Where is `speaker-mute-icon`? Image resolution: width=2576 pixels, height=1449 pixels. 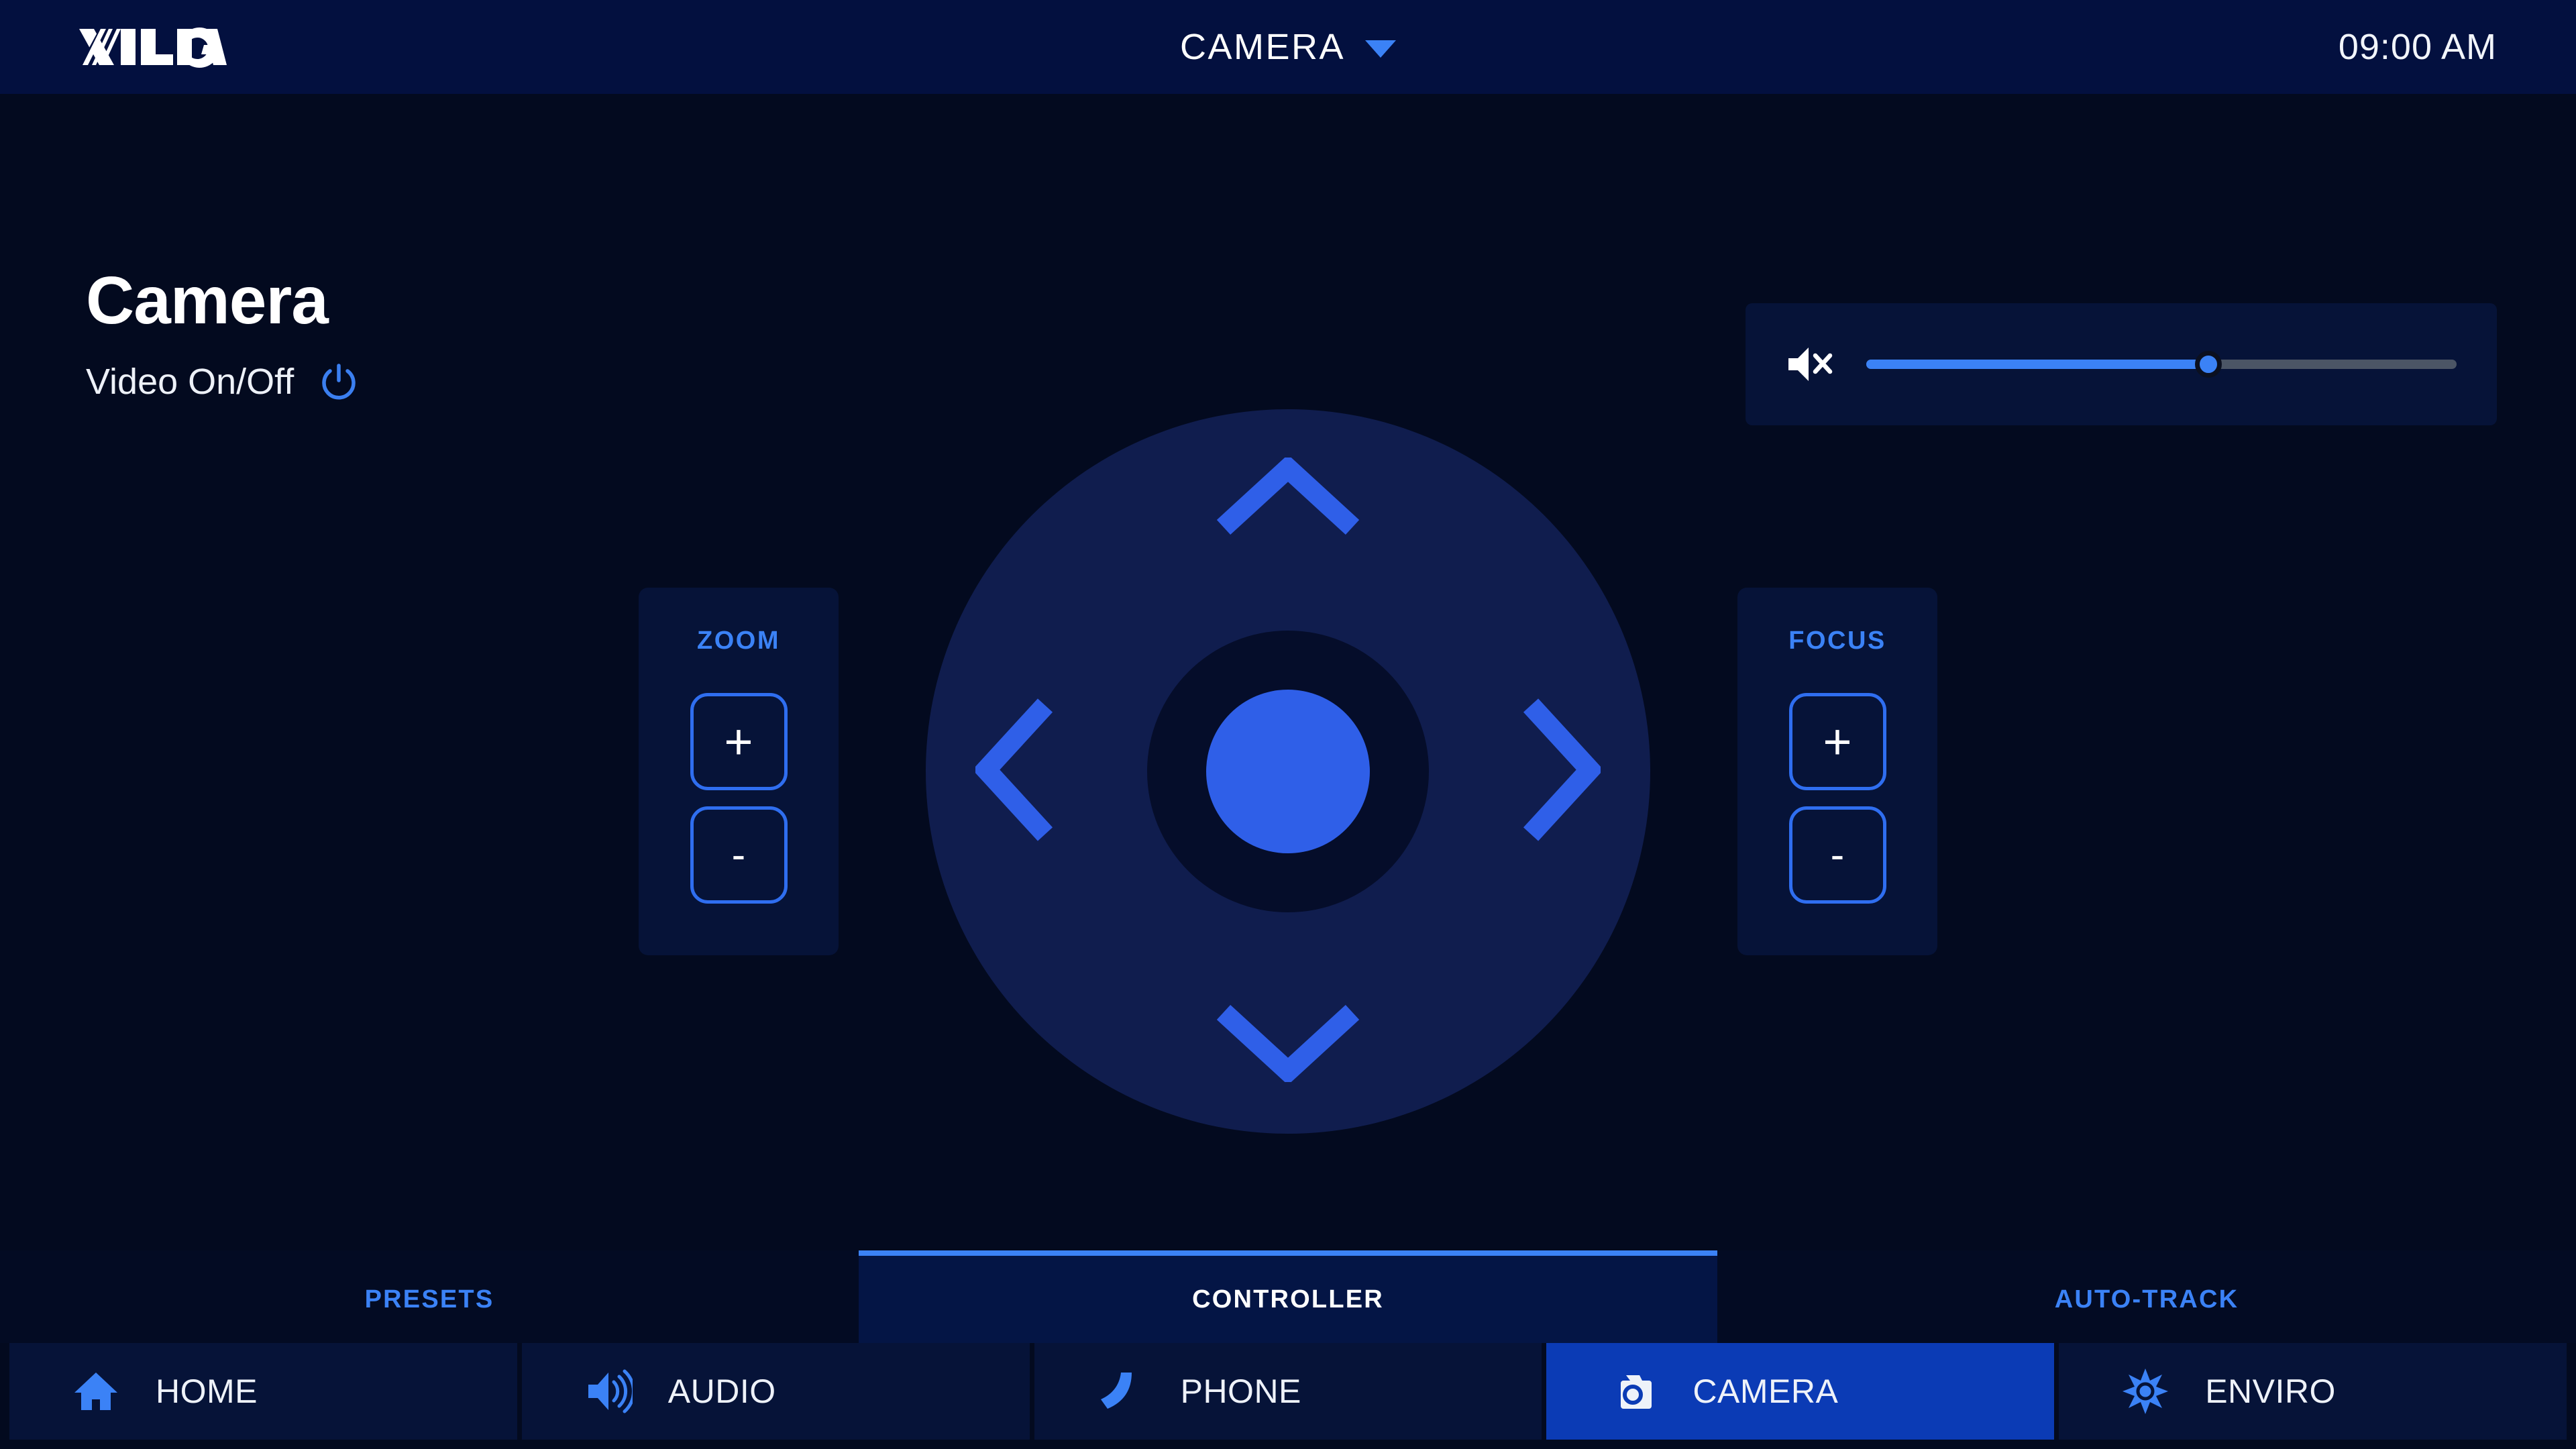
speaker-mute-icon is located at coordinates (1810, 364).